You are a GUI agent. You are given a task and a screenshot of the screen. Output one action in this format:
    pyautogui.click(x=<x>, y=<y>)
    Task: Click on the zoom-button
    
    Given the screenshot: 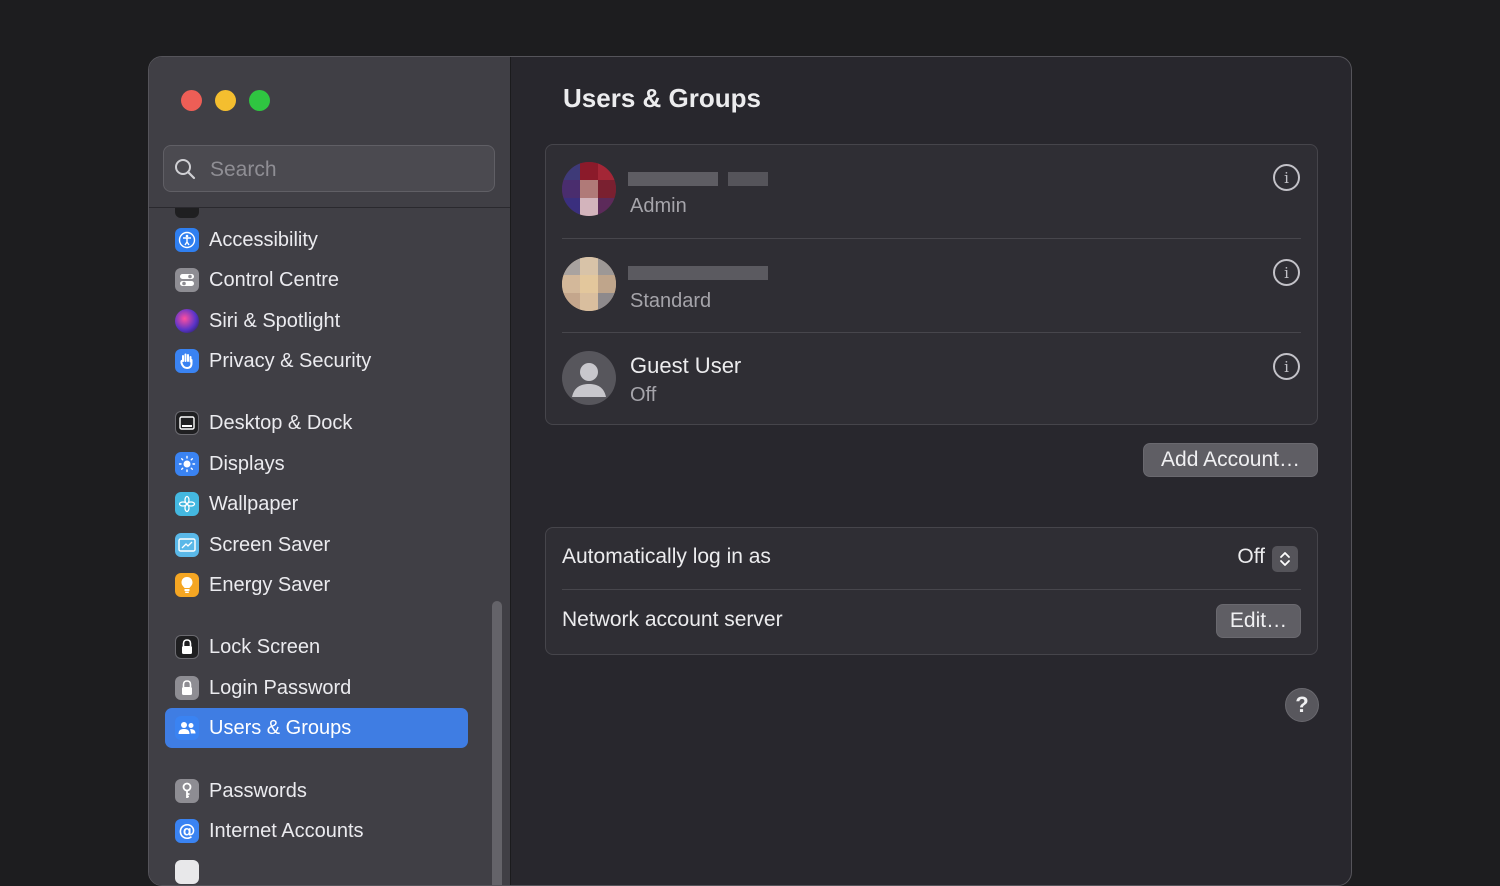 What is the action you would take?
    pyautogui.click(x=259, y=100)
    